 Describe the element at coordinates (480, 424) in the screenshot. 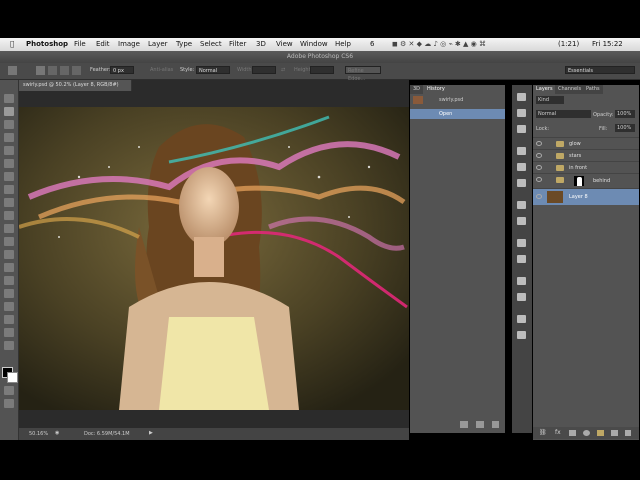

I see `camera-icon` at that location.